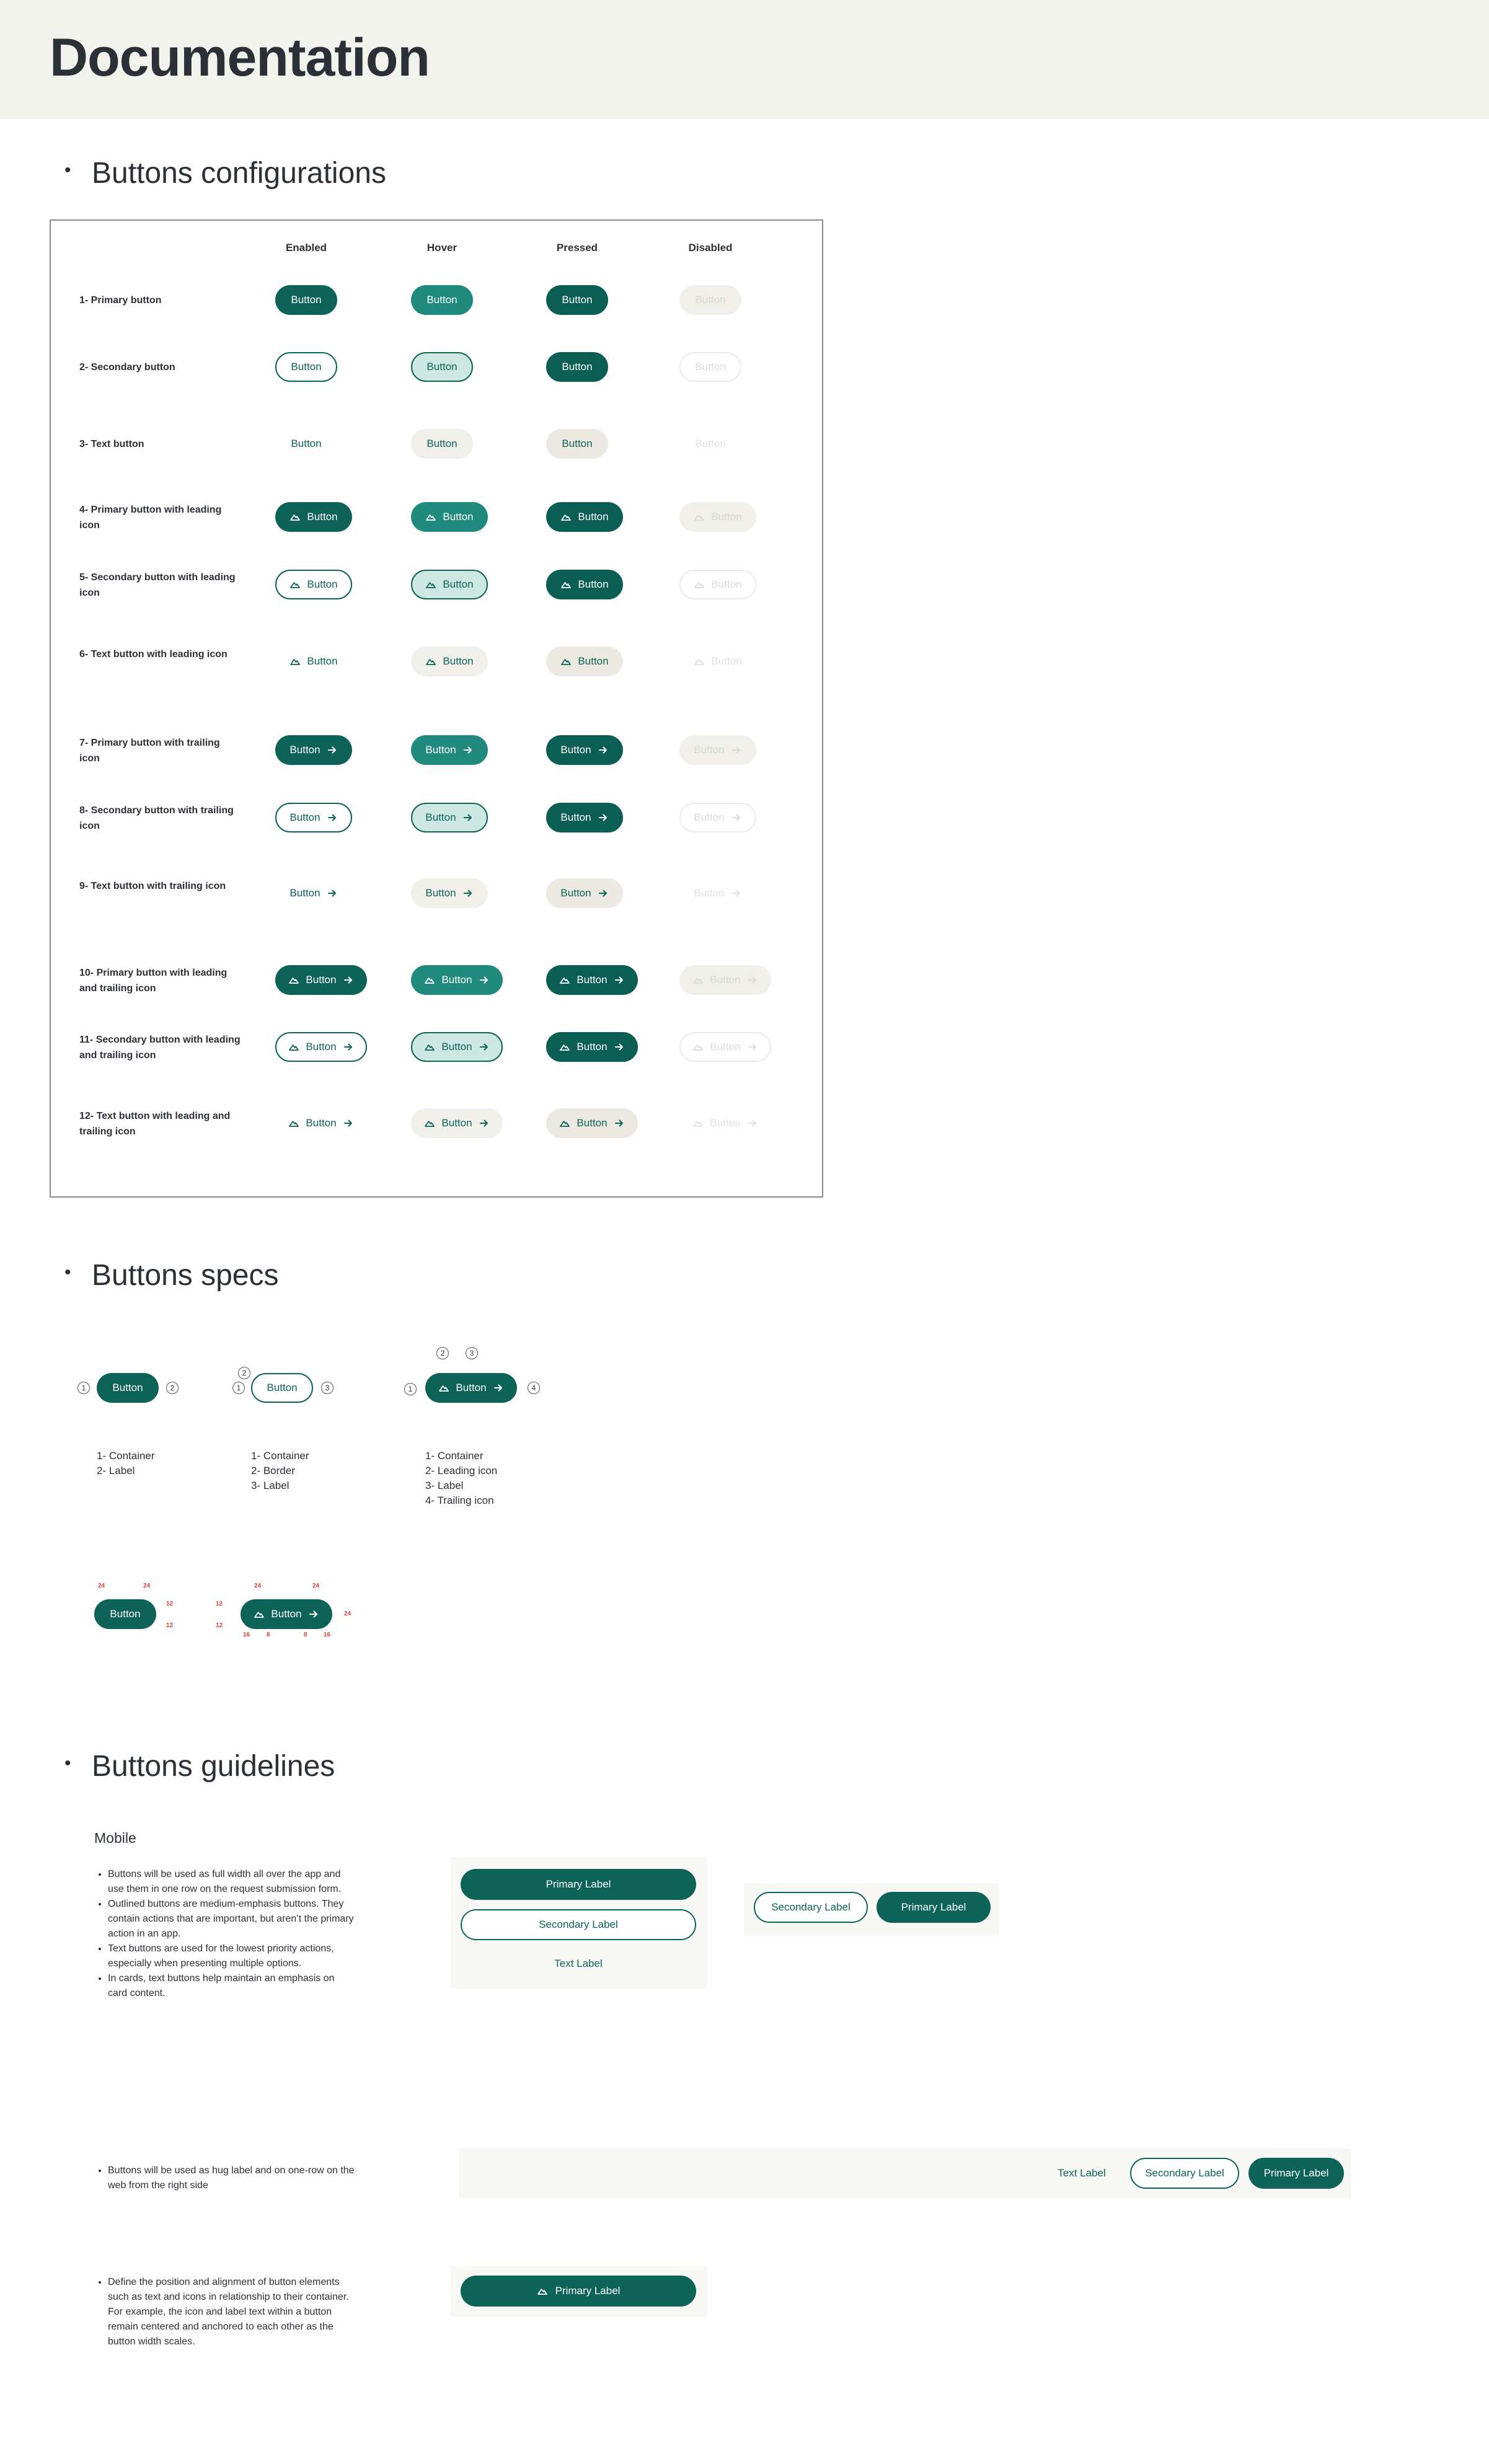 Image resolution: width=1489 pixels, height=2464 pixels. Describe the element at coordinates (578, 1884) in the screenshot. I see `primary-button-full: Primary Label` at that location.